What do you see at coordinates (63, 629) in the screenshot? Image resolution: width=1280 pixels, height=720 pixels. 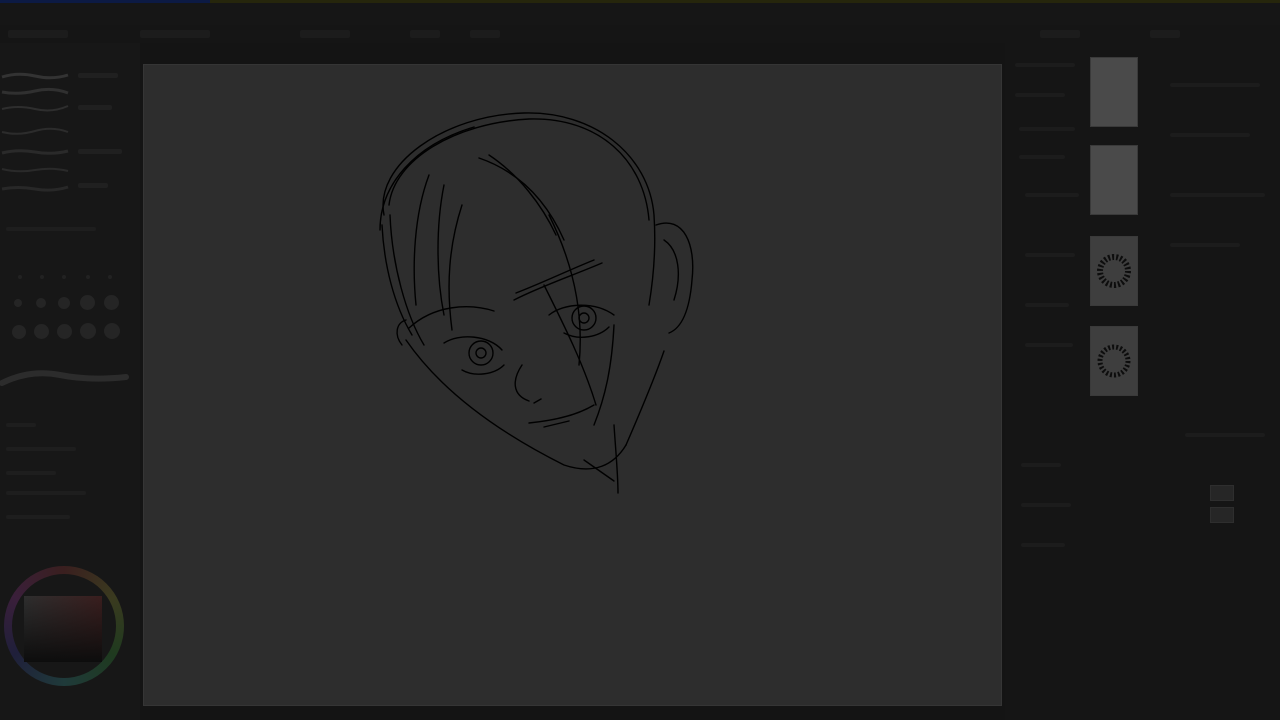 I see `color-picker-square` at bounding box center [63, 629].